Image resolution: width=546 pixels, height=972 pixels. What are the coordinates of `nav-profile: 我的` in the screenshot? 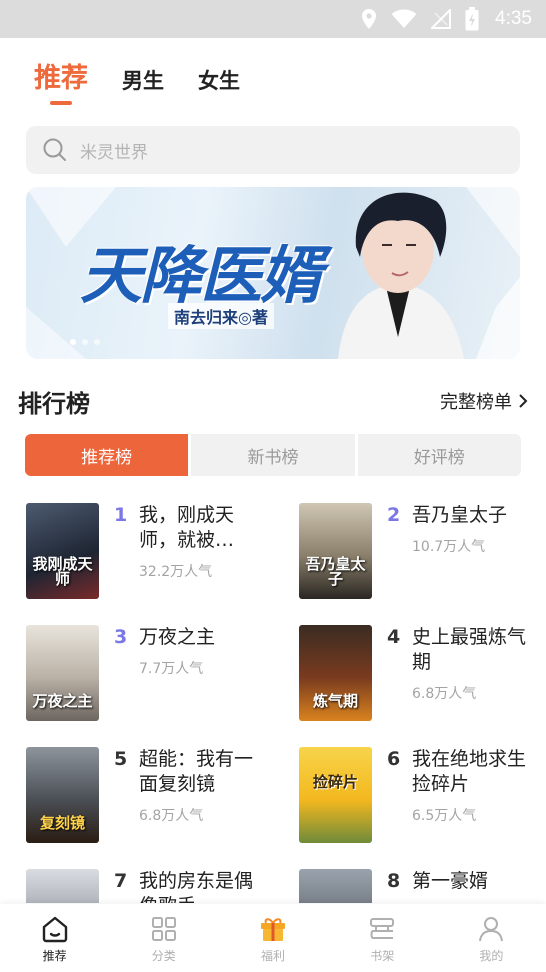 It's located at (491, 938).